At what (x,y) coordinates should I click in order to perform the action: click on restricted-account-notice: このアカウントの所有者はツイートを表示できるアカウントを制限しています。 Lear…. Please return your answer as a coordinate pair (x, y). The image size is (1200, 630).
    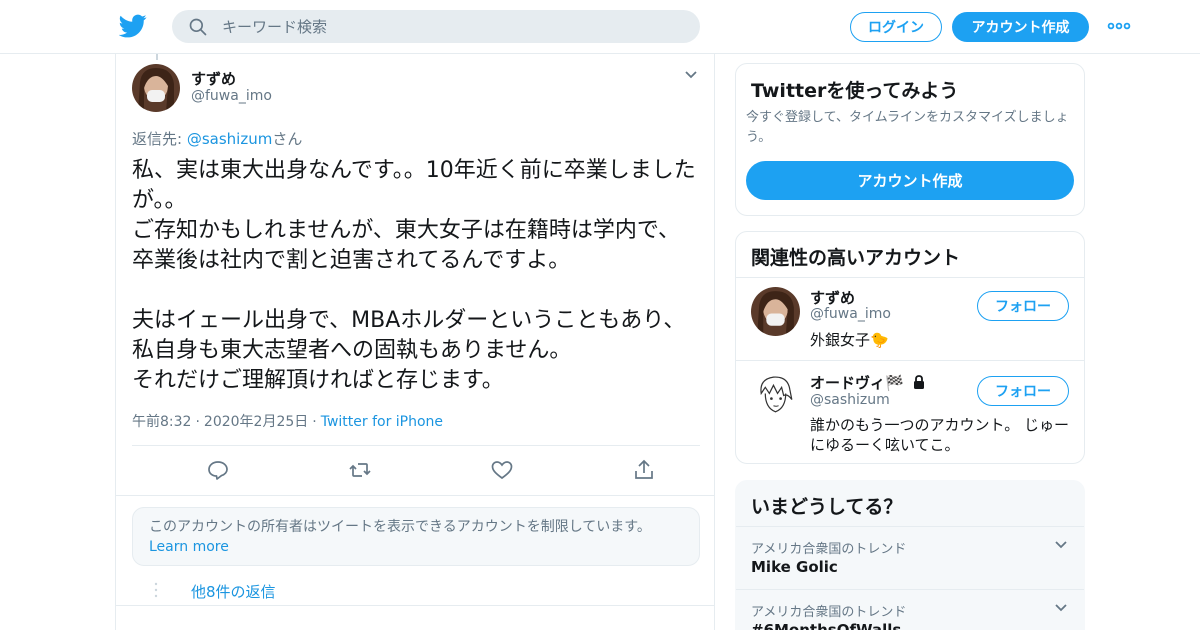
    Looking at the image, I should click on (416, 536).